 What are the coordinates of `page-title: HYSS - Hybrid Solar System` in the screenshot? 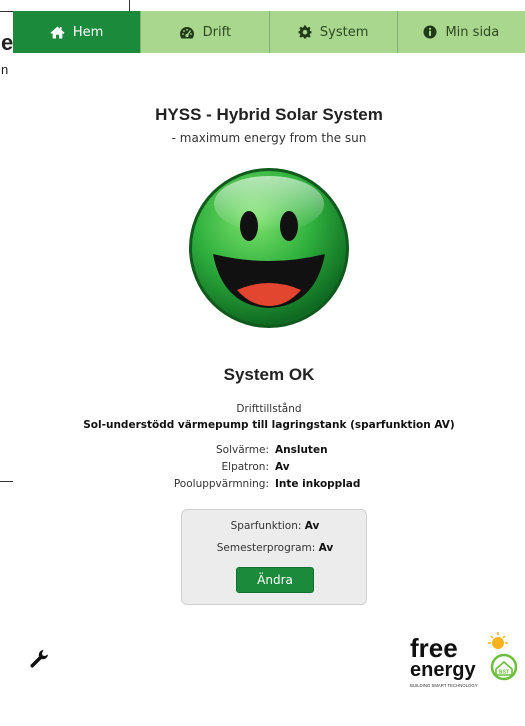 It's located at (269, 114).